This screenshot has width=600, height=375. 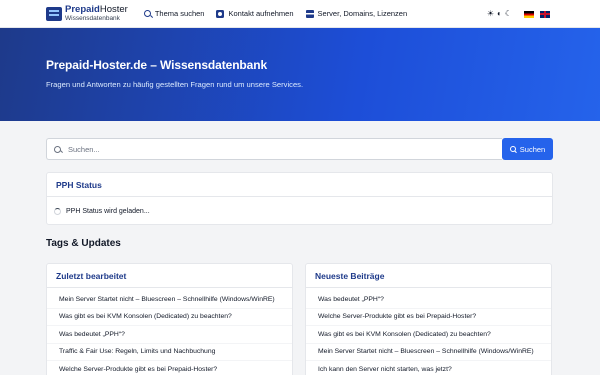 I want to click on search-field, so click(x=274, y=149).